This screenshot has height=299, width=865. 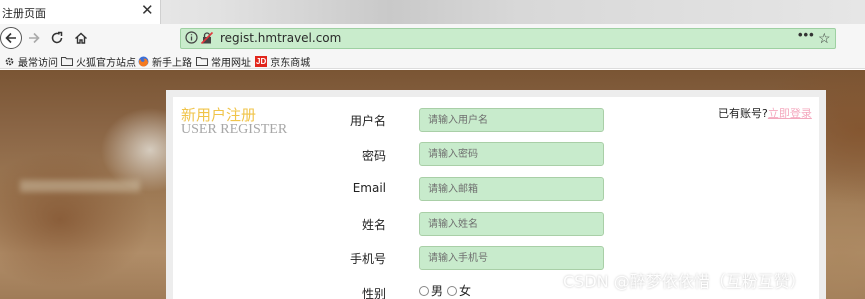 I want to click on back-button, so click(x=11, y=38).